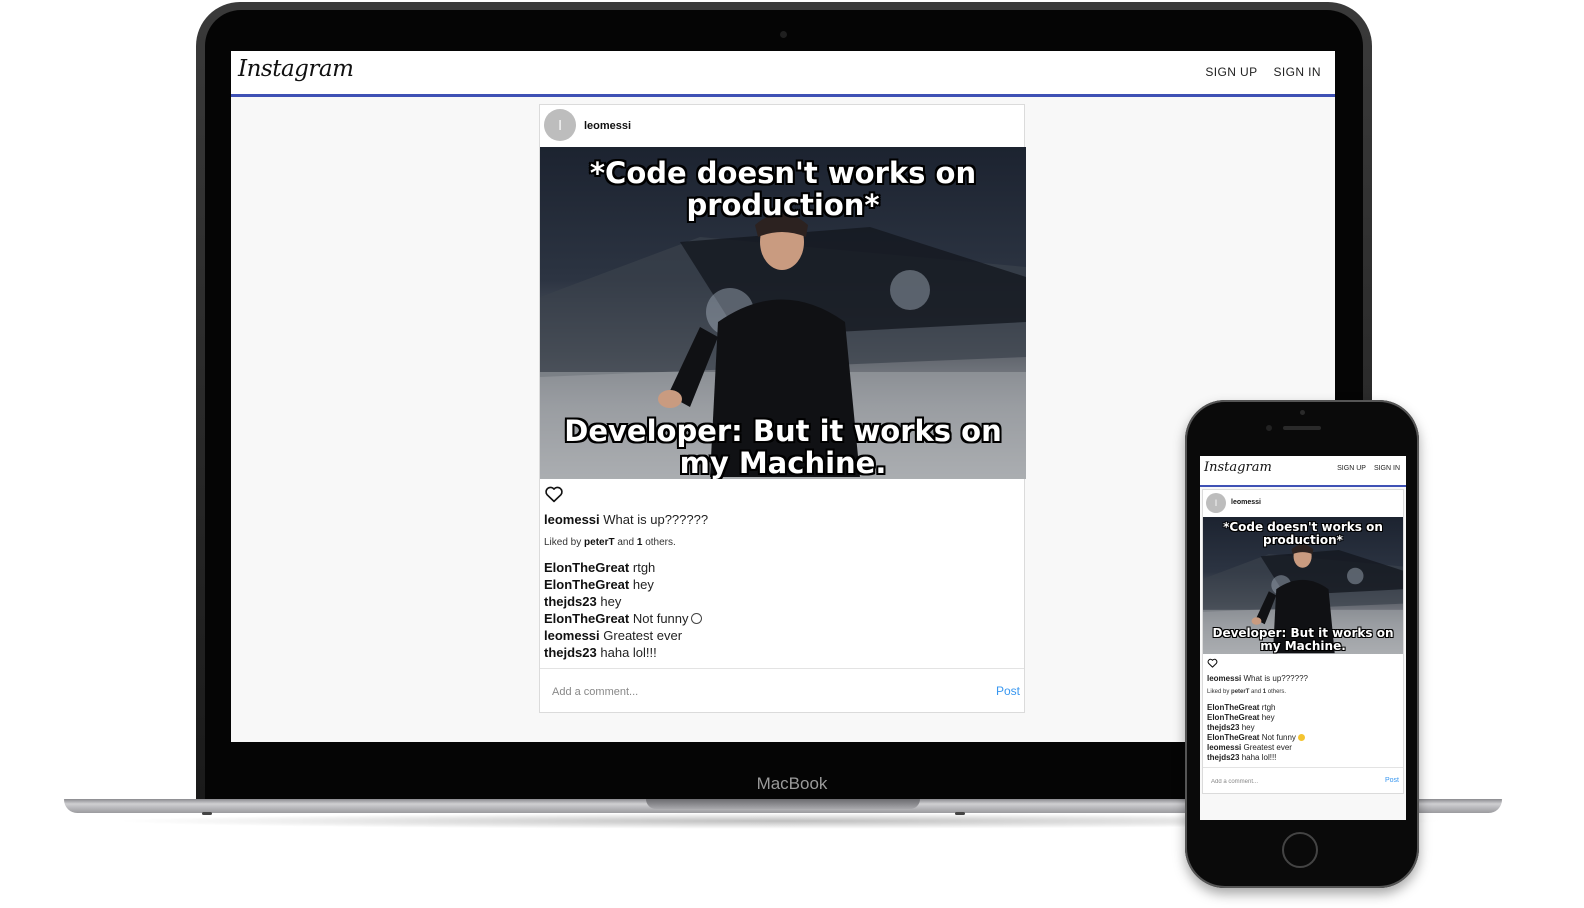 The width and height of the screenshot is (1584, 908). What do you see at coordinates (643, 635) in the screenshot?
I see `comment-text: Greatest ever` at bounding box center [643, 635].